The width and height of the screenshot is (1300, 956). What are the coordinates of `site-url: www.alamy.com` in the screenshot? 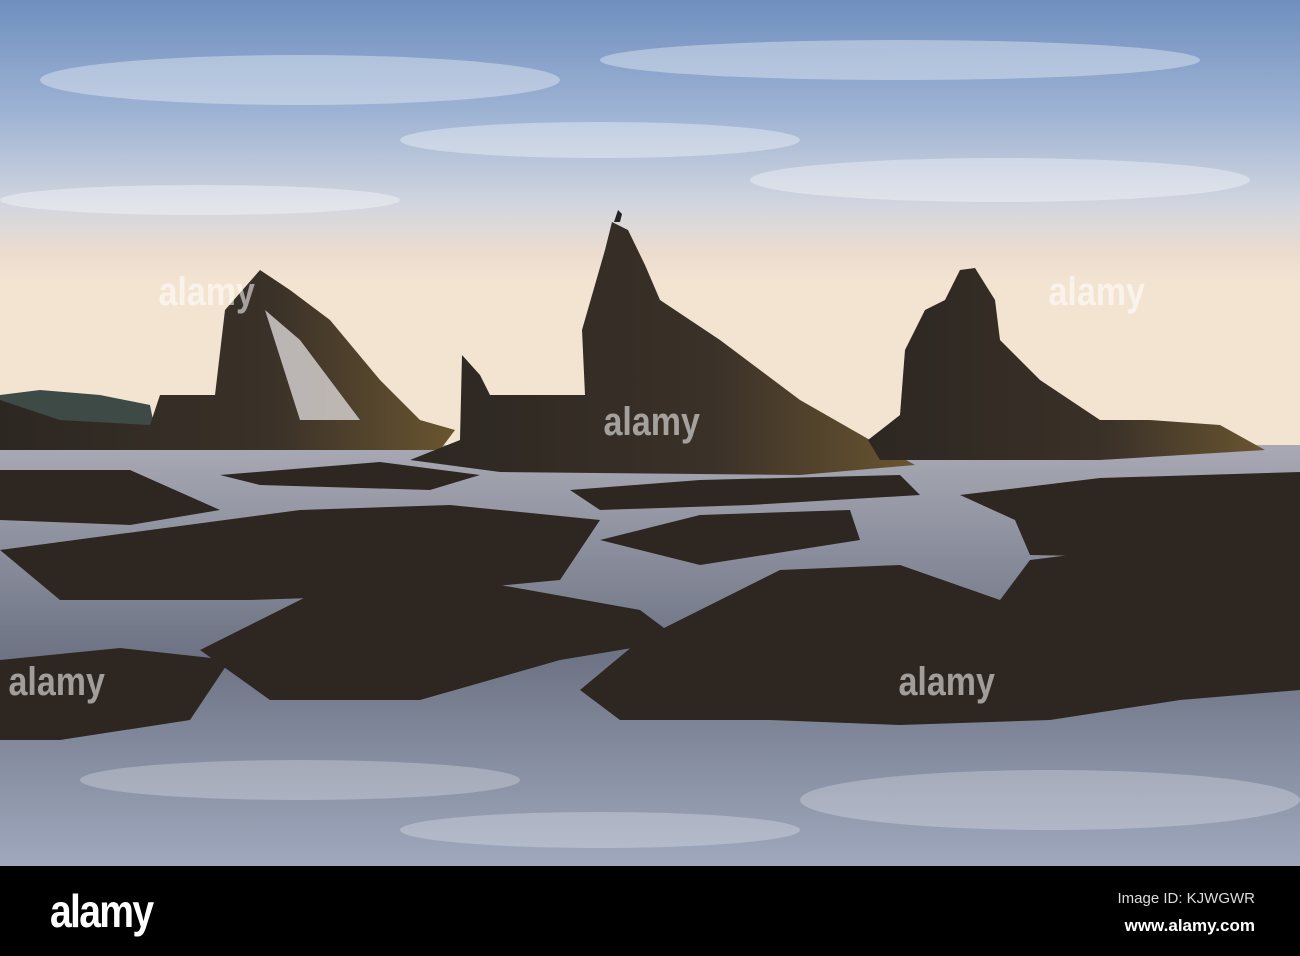 It's located at (1189, 925).